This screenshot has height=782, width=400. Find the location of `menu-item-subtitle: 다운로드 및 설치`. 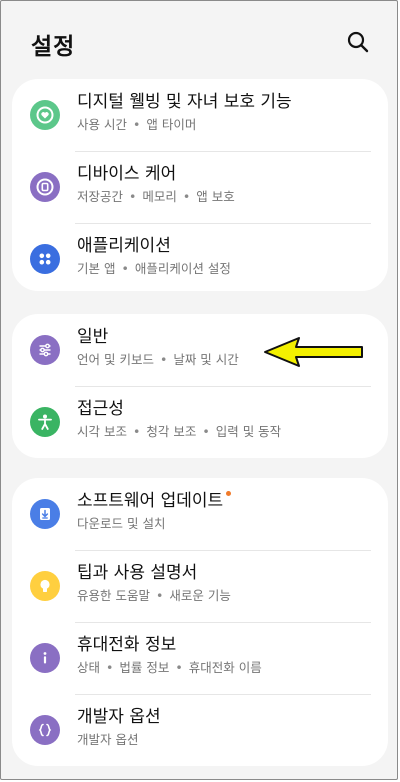

menu-item-subtitle: 다운로드 및 설치 is located at coordinates (121, 523).